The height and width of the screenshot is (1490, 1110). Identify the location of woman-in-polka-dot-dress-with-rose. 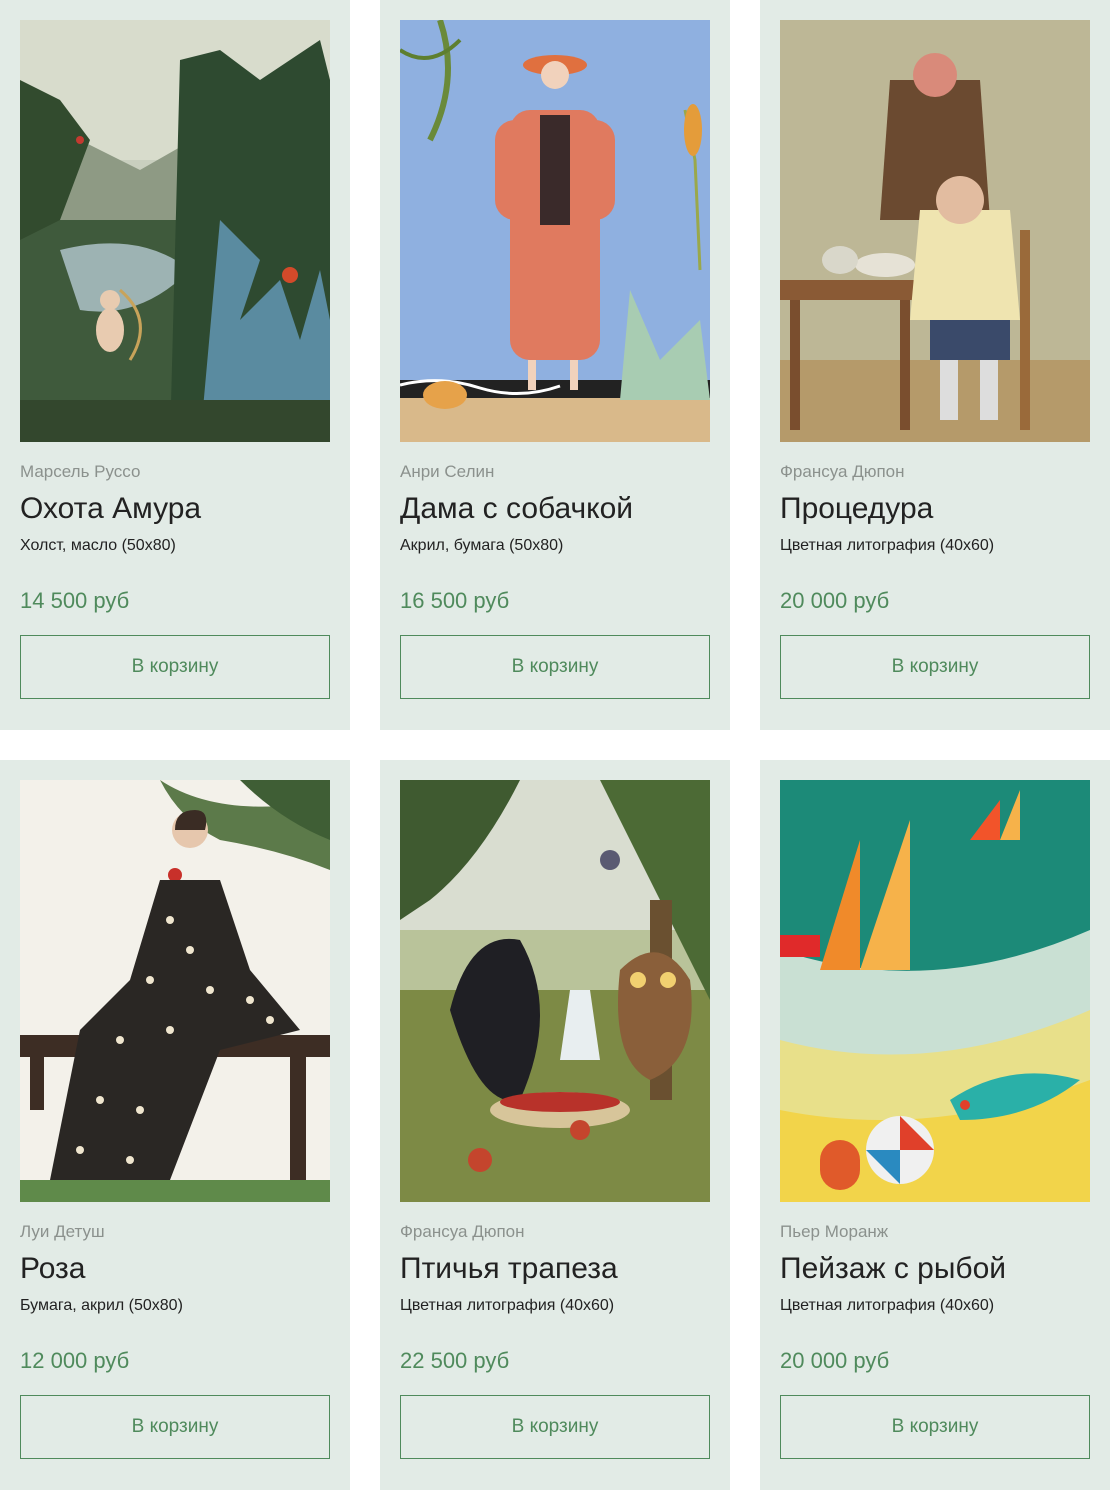
(175, 991).